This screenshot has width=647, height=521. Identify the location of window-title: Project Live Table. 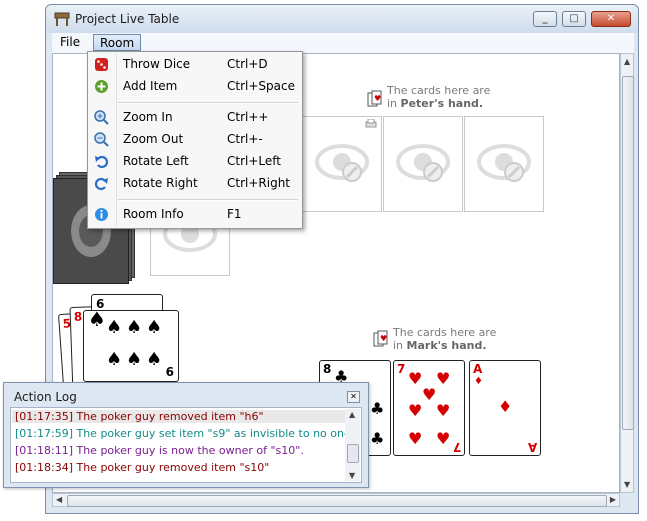
(127, 19).